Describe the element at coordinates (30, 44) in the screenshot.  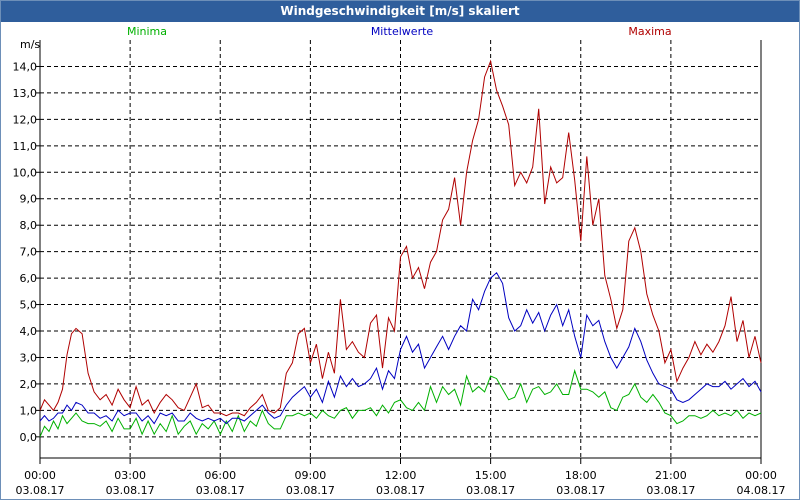
I see `y-axis-unit: m/s` at that location.